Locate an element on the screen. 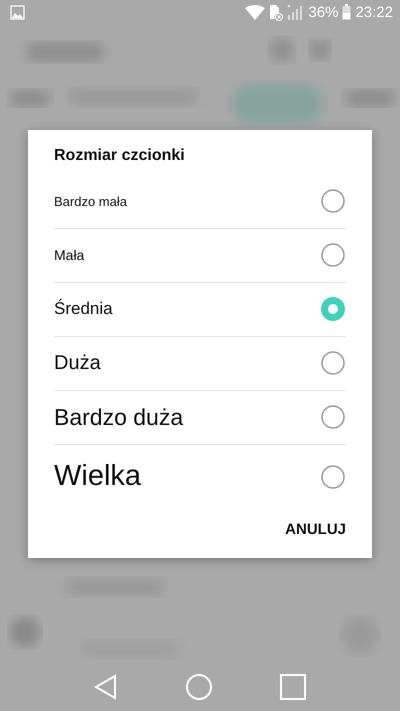 Image resolution: width=400 pixels, height=711 pixels. dialog-title: Rozmiar czcionki is located at coordinates (119, 156).